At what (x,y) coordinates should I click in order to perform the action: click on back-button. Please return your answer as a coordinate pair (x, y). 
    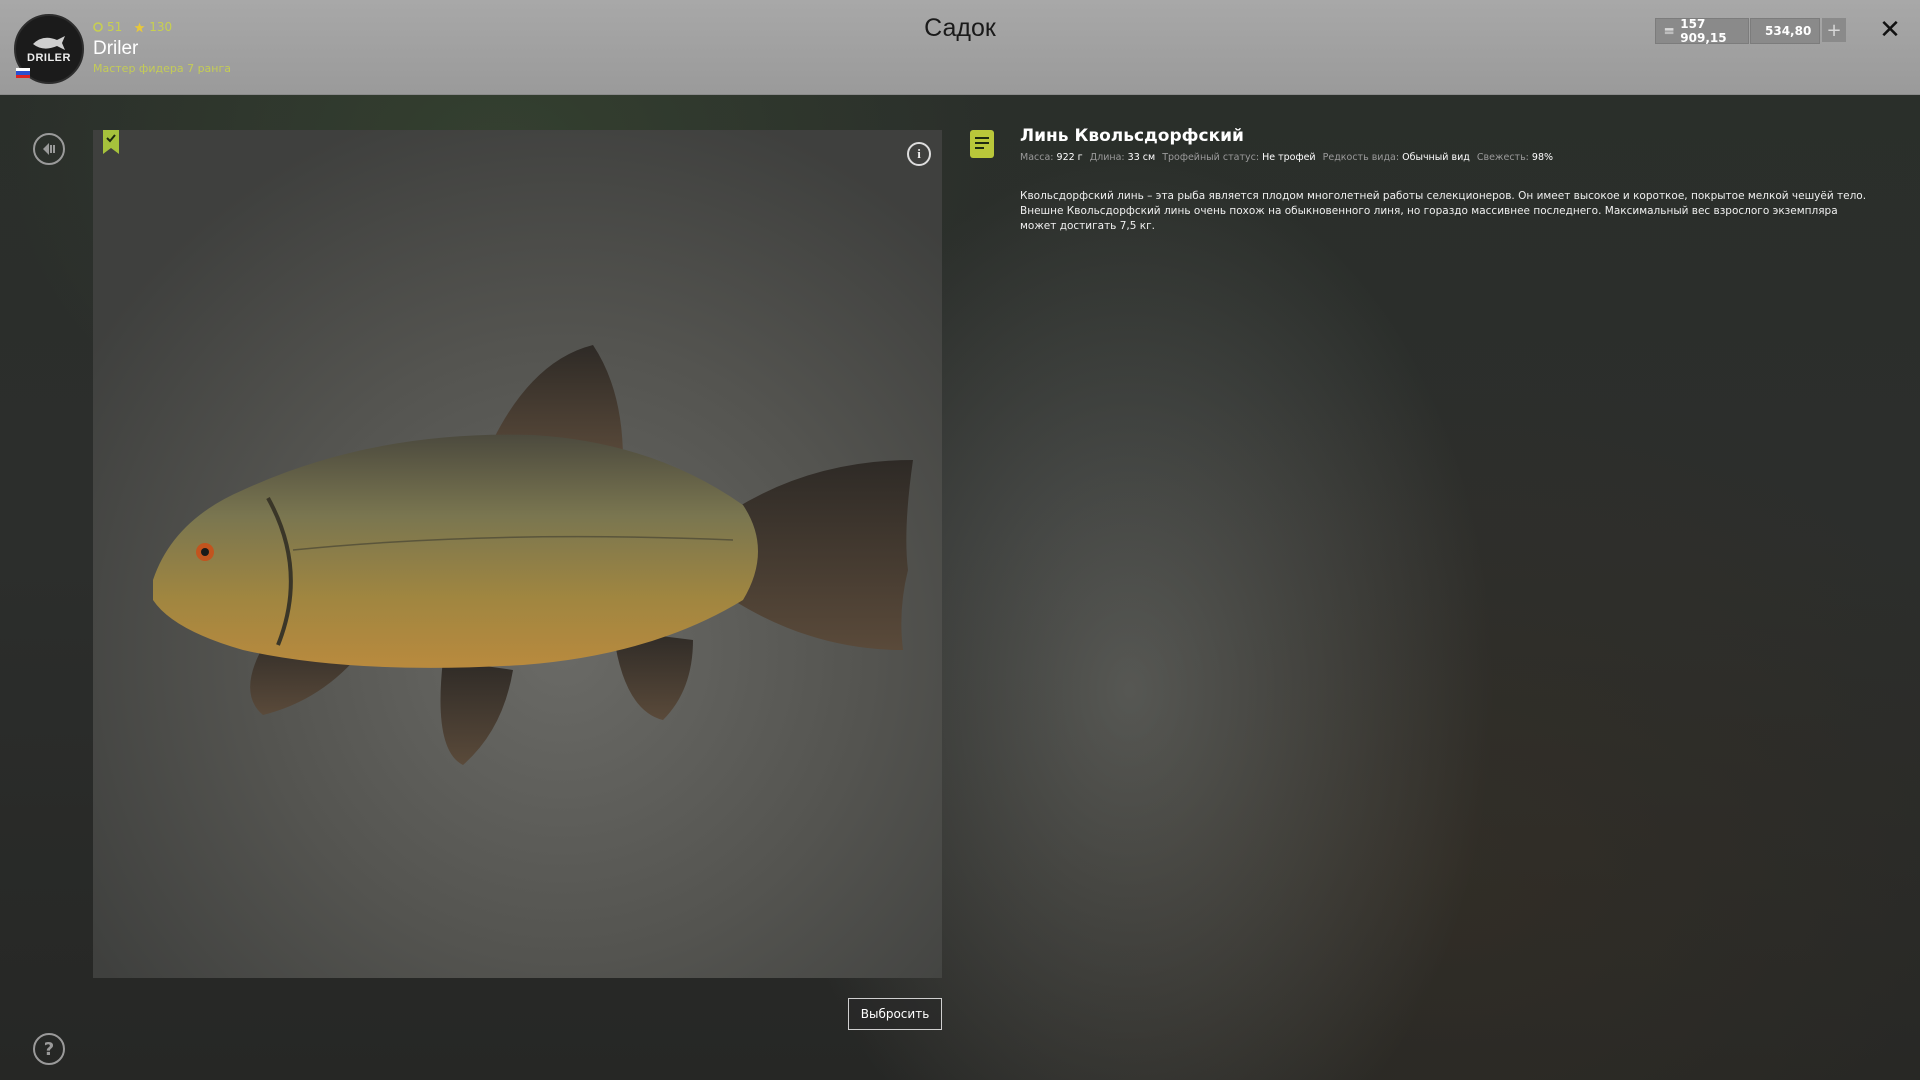
    Looking at the image, I should click on (49, 149).